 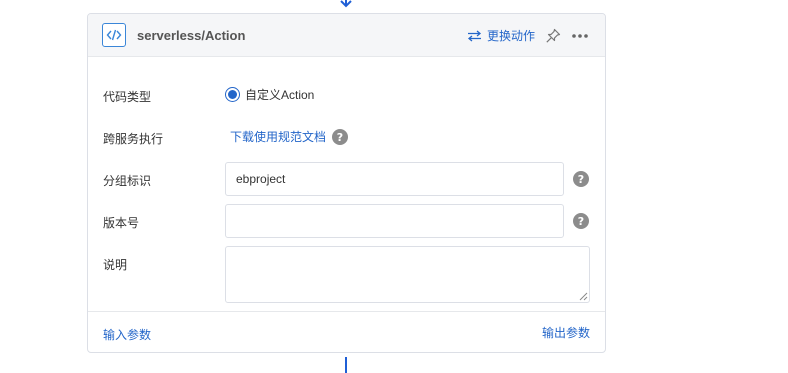 I want to click on group-id-input, so click(x=394, y=179).